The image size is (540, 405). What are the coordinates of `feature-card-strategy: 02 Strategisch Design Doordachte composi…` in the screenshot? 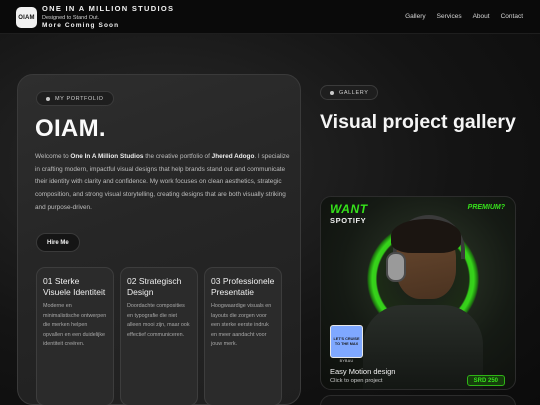 It's located at (159, 336).